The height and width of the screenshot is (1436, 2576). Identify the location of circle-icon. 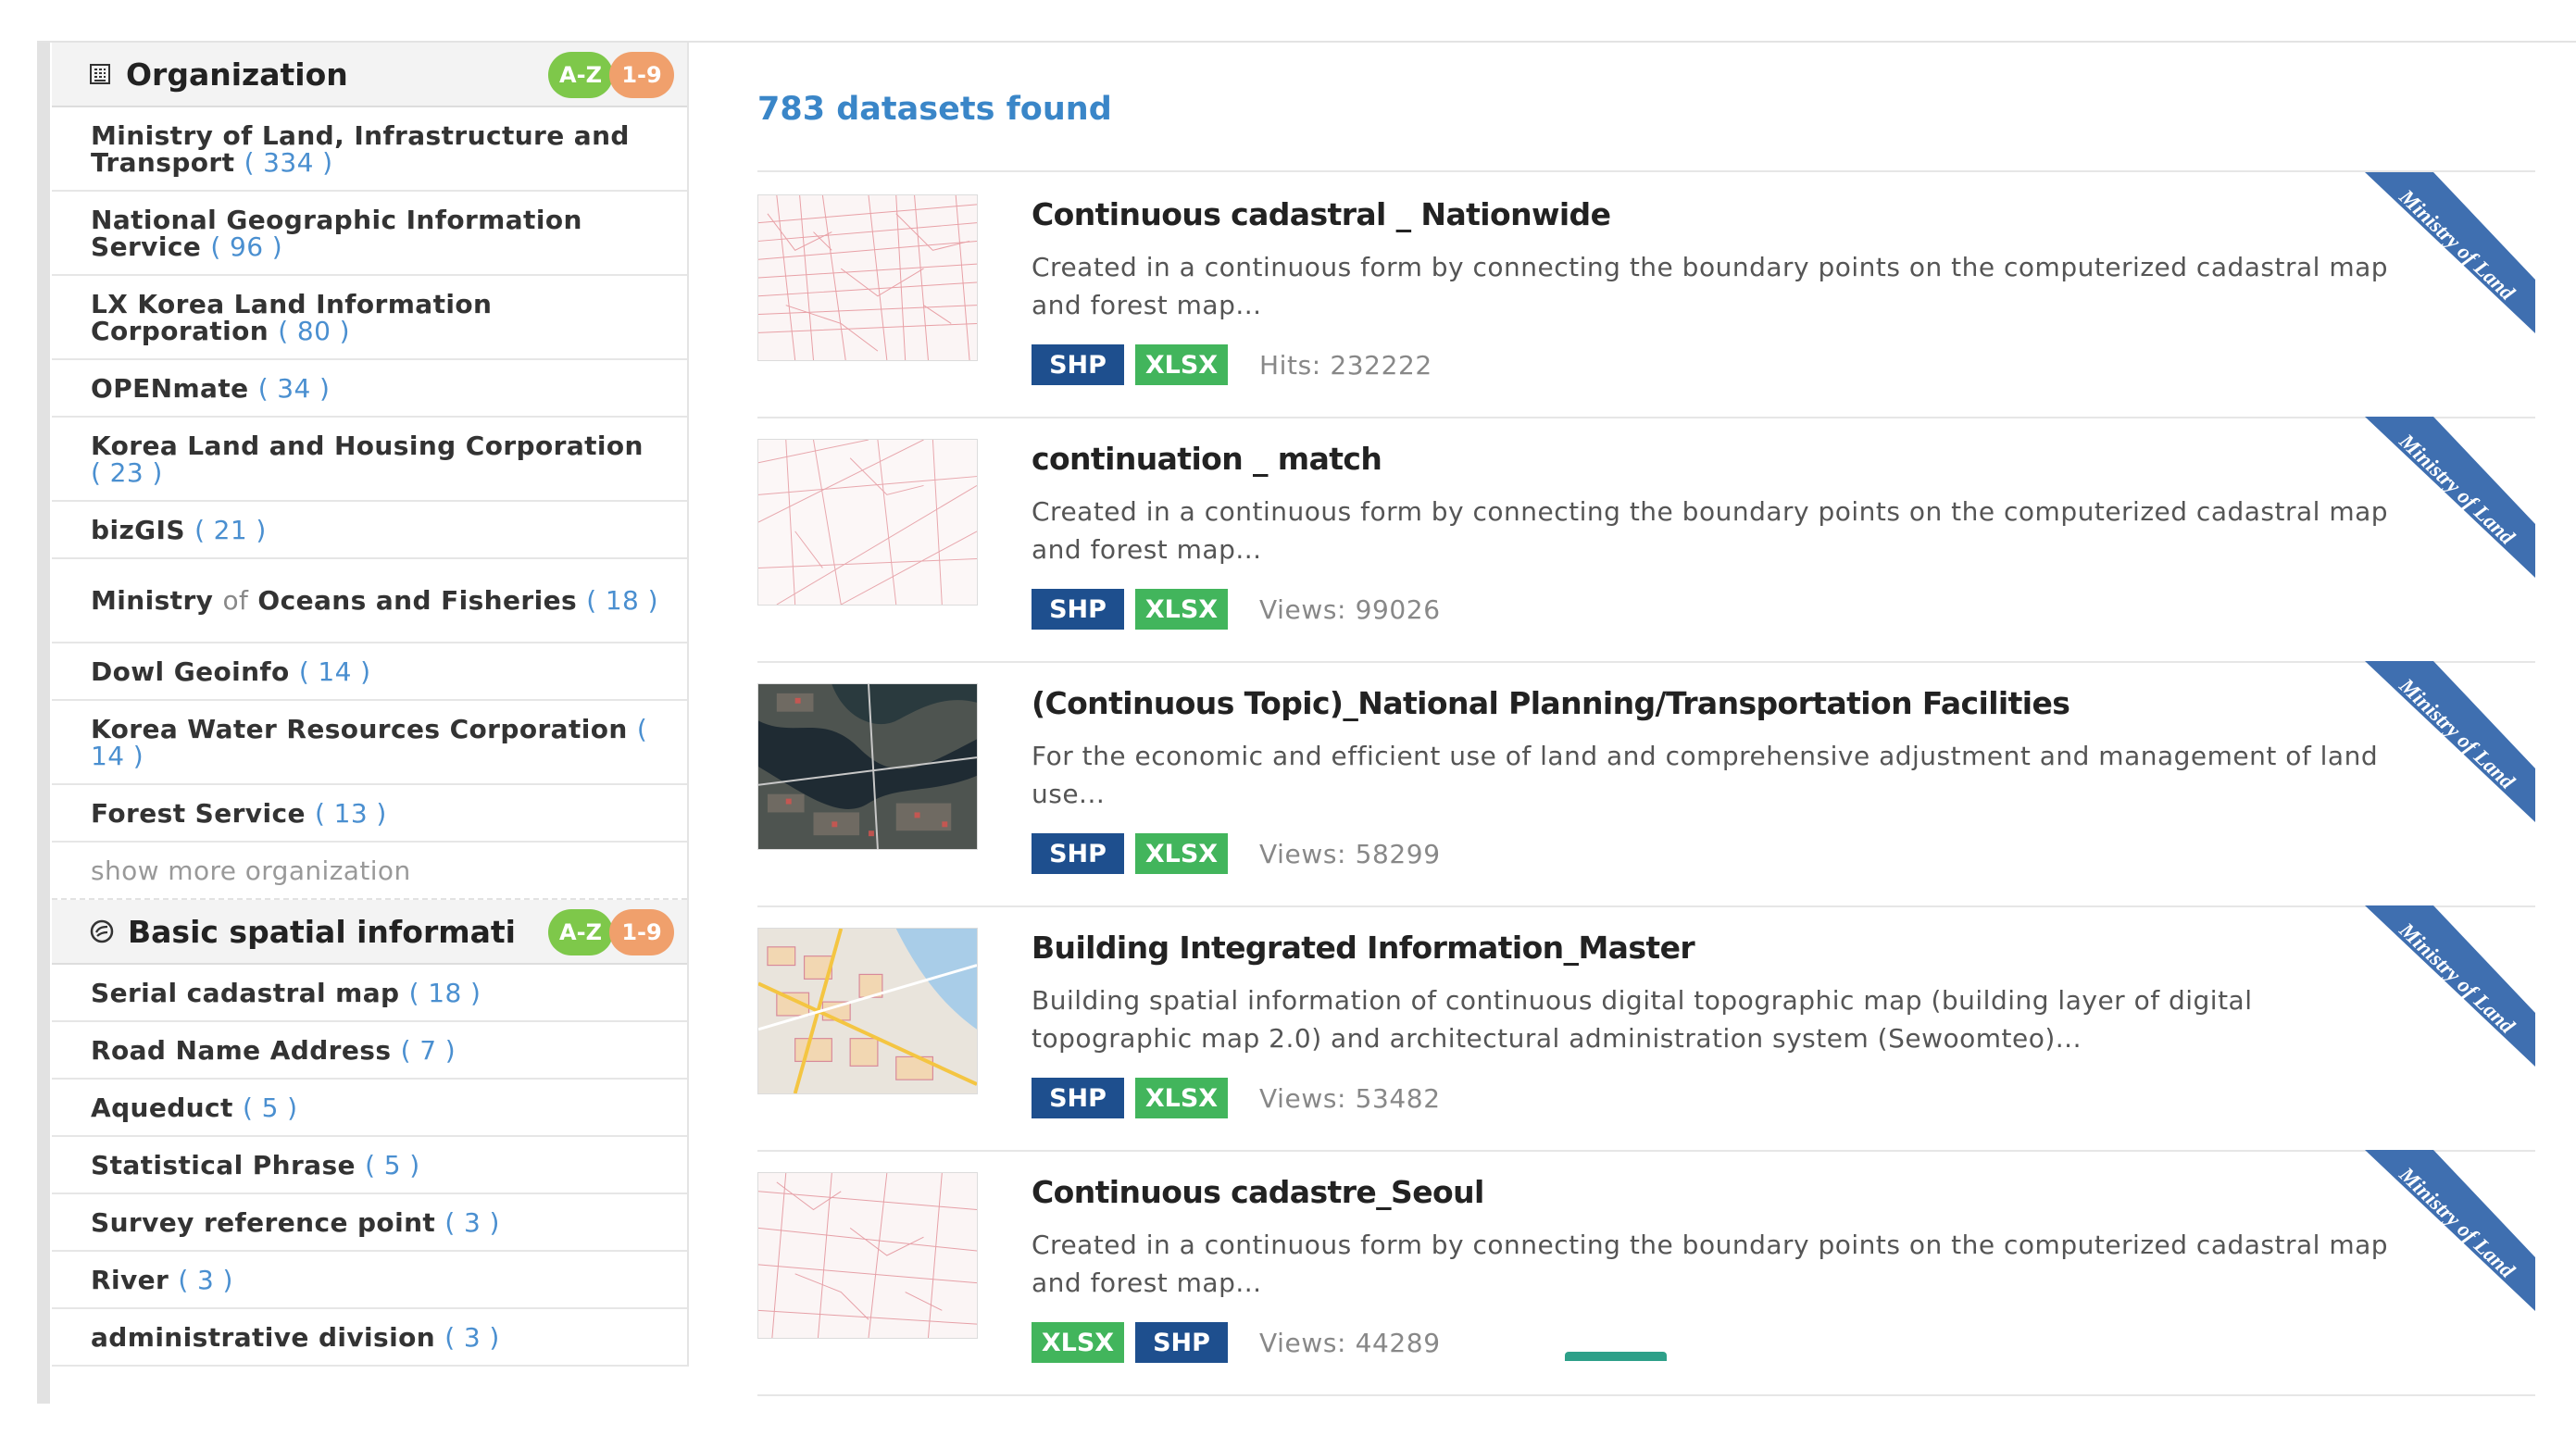
(102, 931).